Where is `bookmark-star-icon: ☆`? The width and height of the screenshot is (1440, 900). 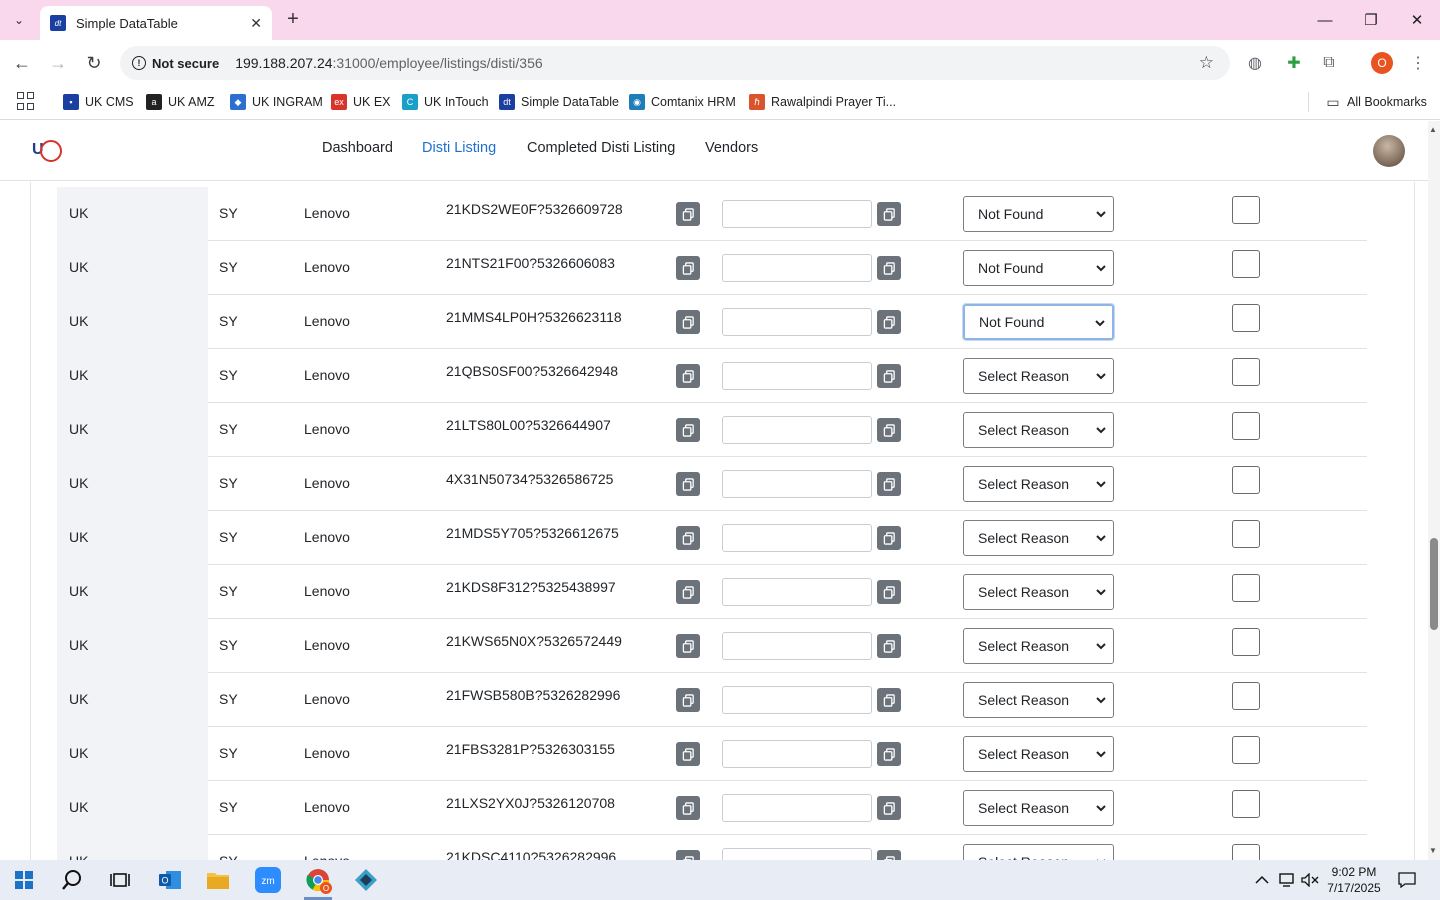 bookmark-star-icon: ☆ is located at coordinates (1206, 63).